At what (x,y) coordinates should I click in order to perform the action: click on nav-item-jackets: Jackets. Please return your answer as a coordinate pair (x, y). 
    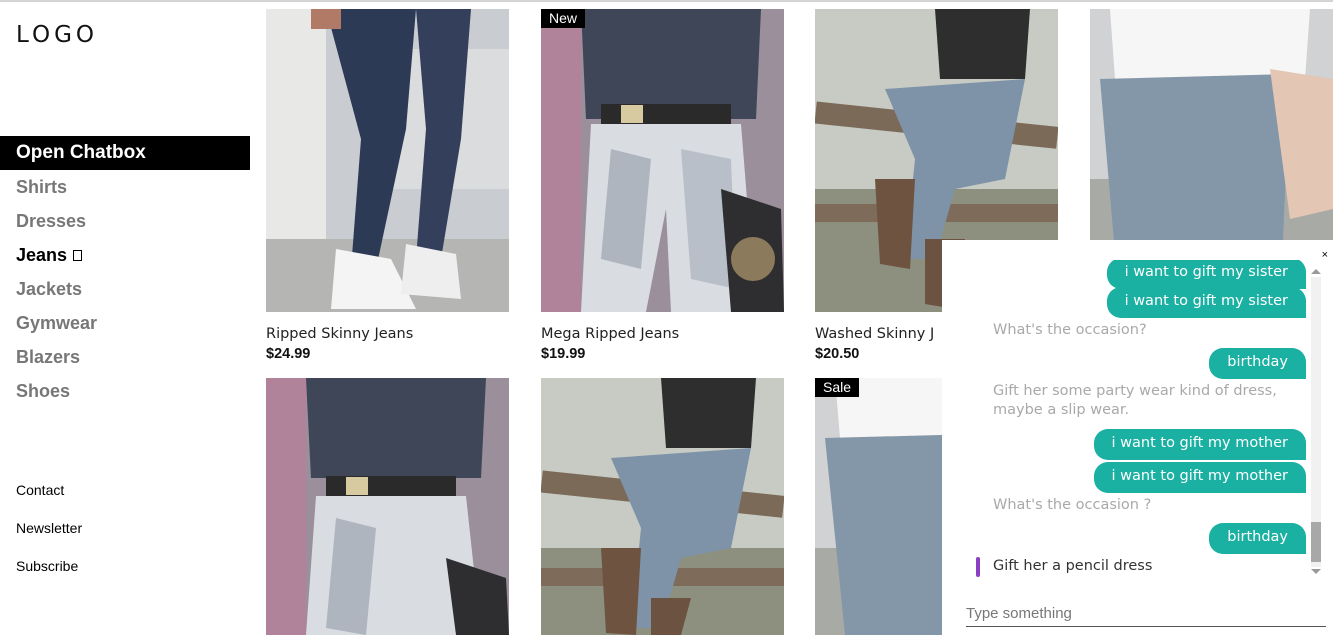
    Looking at the image, I should click on (125, 289).